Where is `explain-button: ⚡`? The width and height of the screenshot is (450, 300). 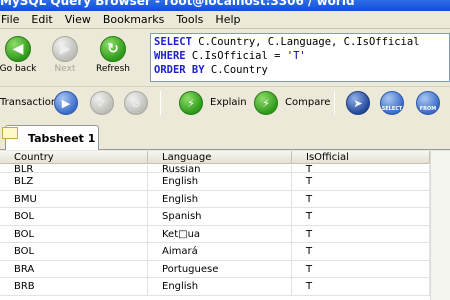
explain-button: ⚡ is located at coordinates (191, 103).